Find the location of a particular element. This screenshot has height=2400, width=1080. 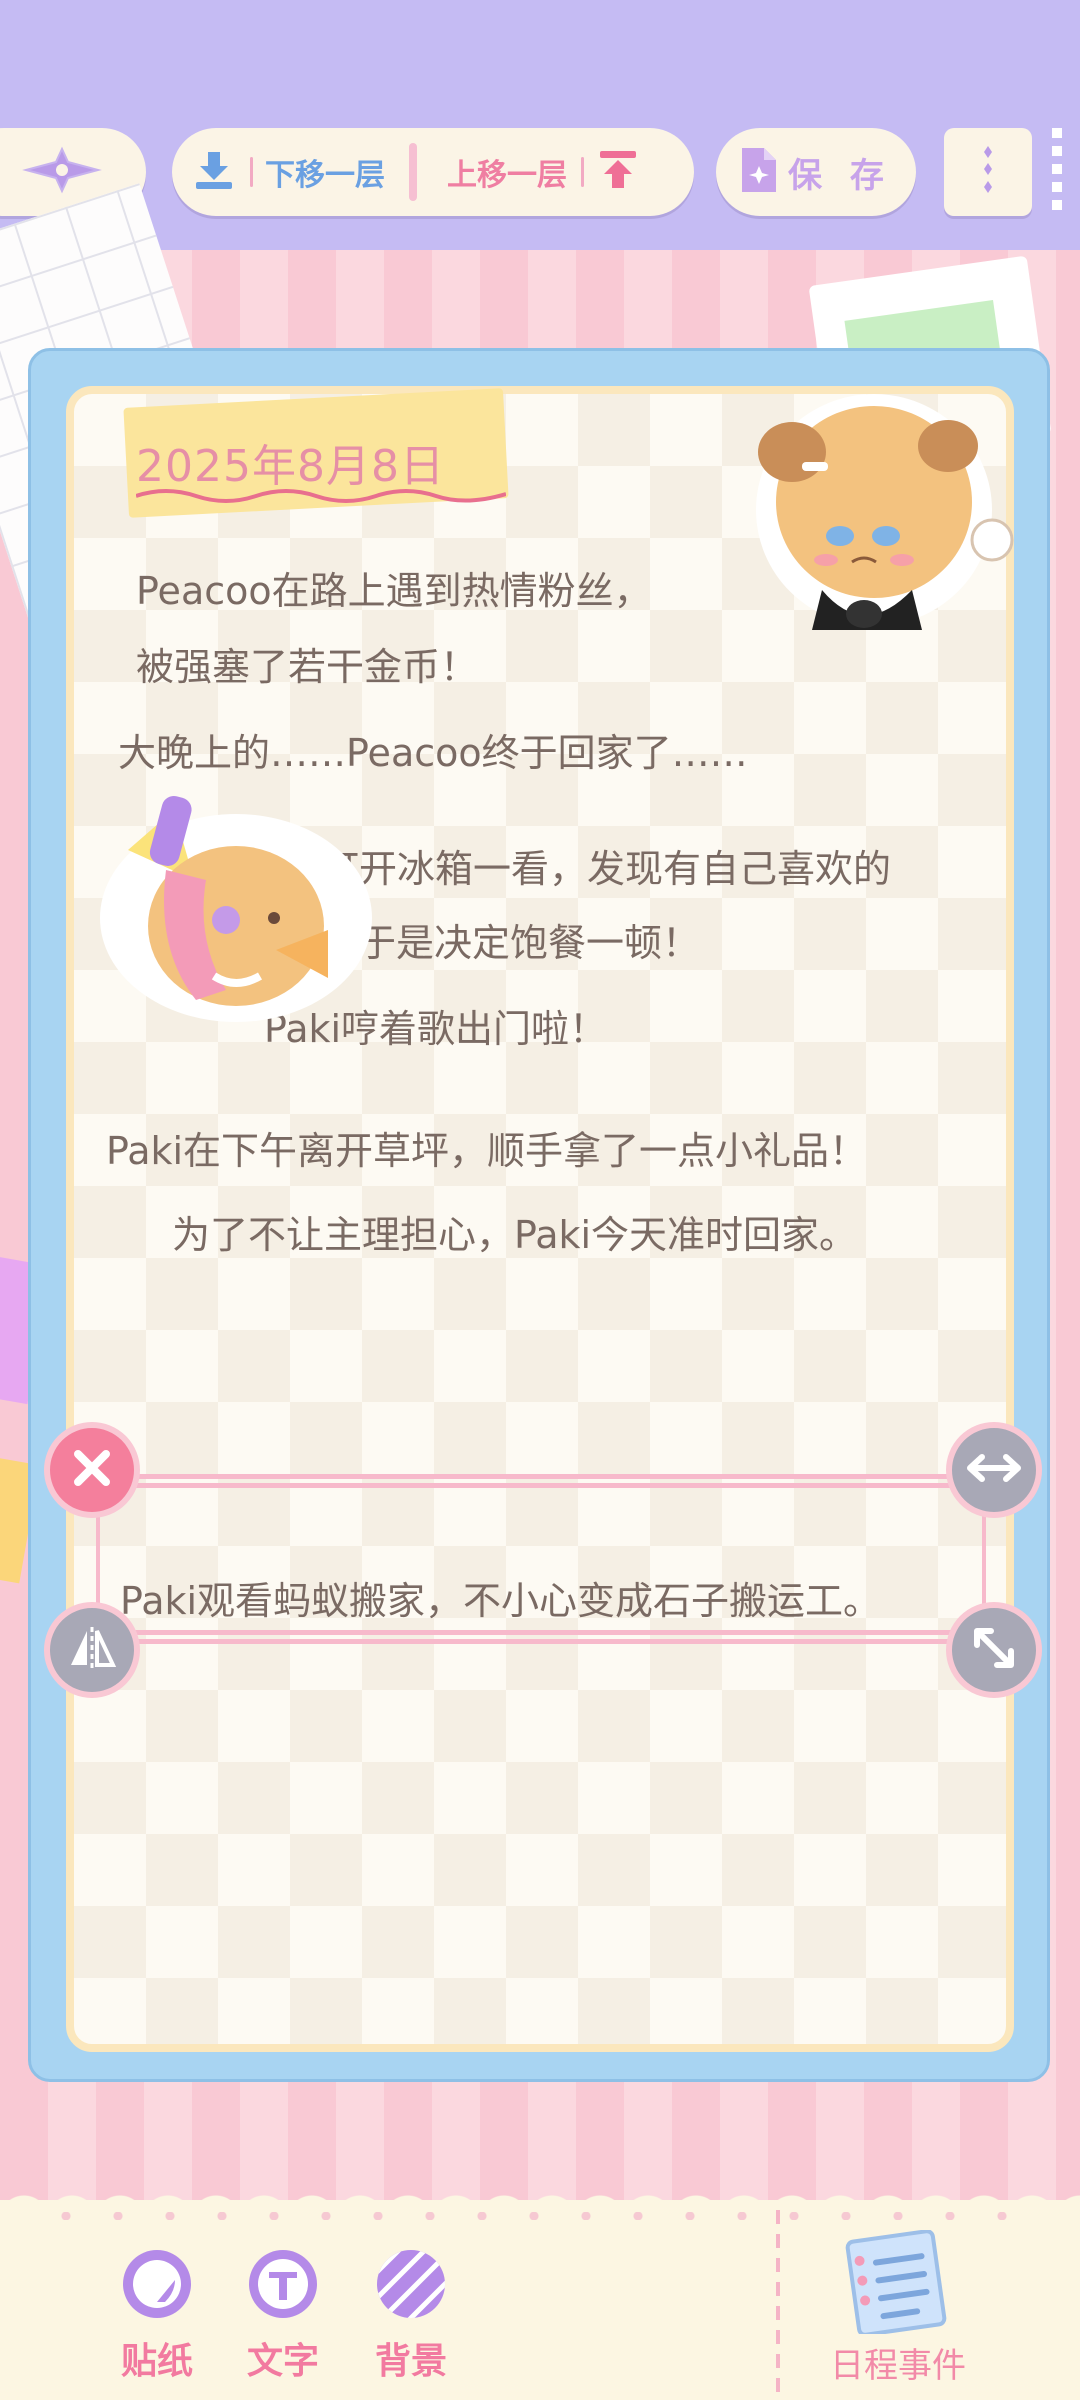

text-tool-button: 文字 is located at coordinates (283, 2315).